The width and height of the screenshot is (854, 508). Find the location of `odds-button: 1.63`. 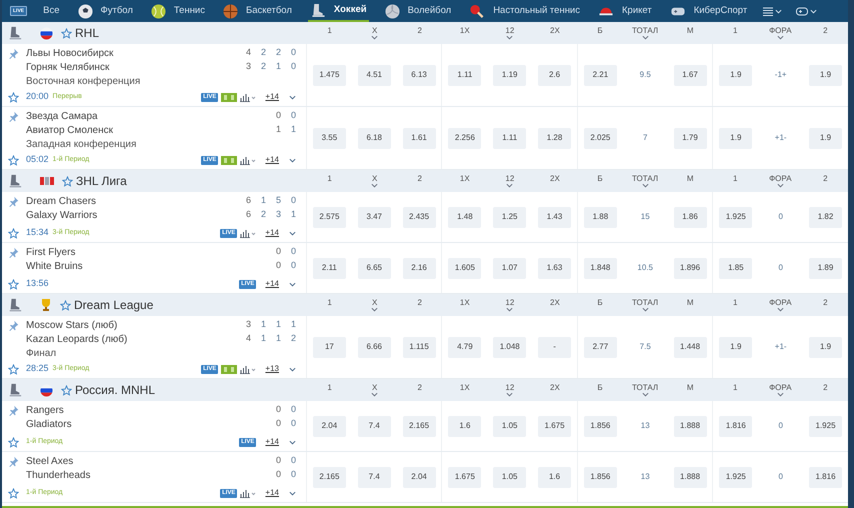

odds-button: 1.63 is located at coordinates (555, 268).